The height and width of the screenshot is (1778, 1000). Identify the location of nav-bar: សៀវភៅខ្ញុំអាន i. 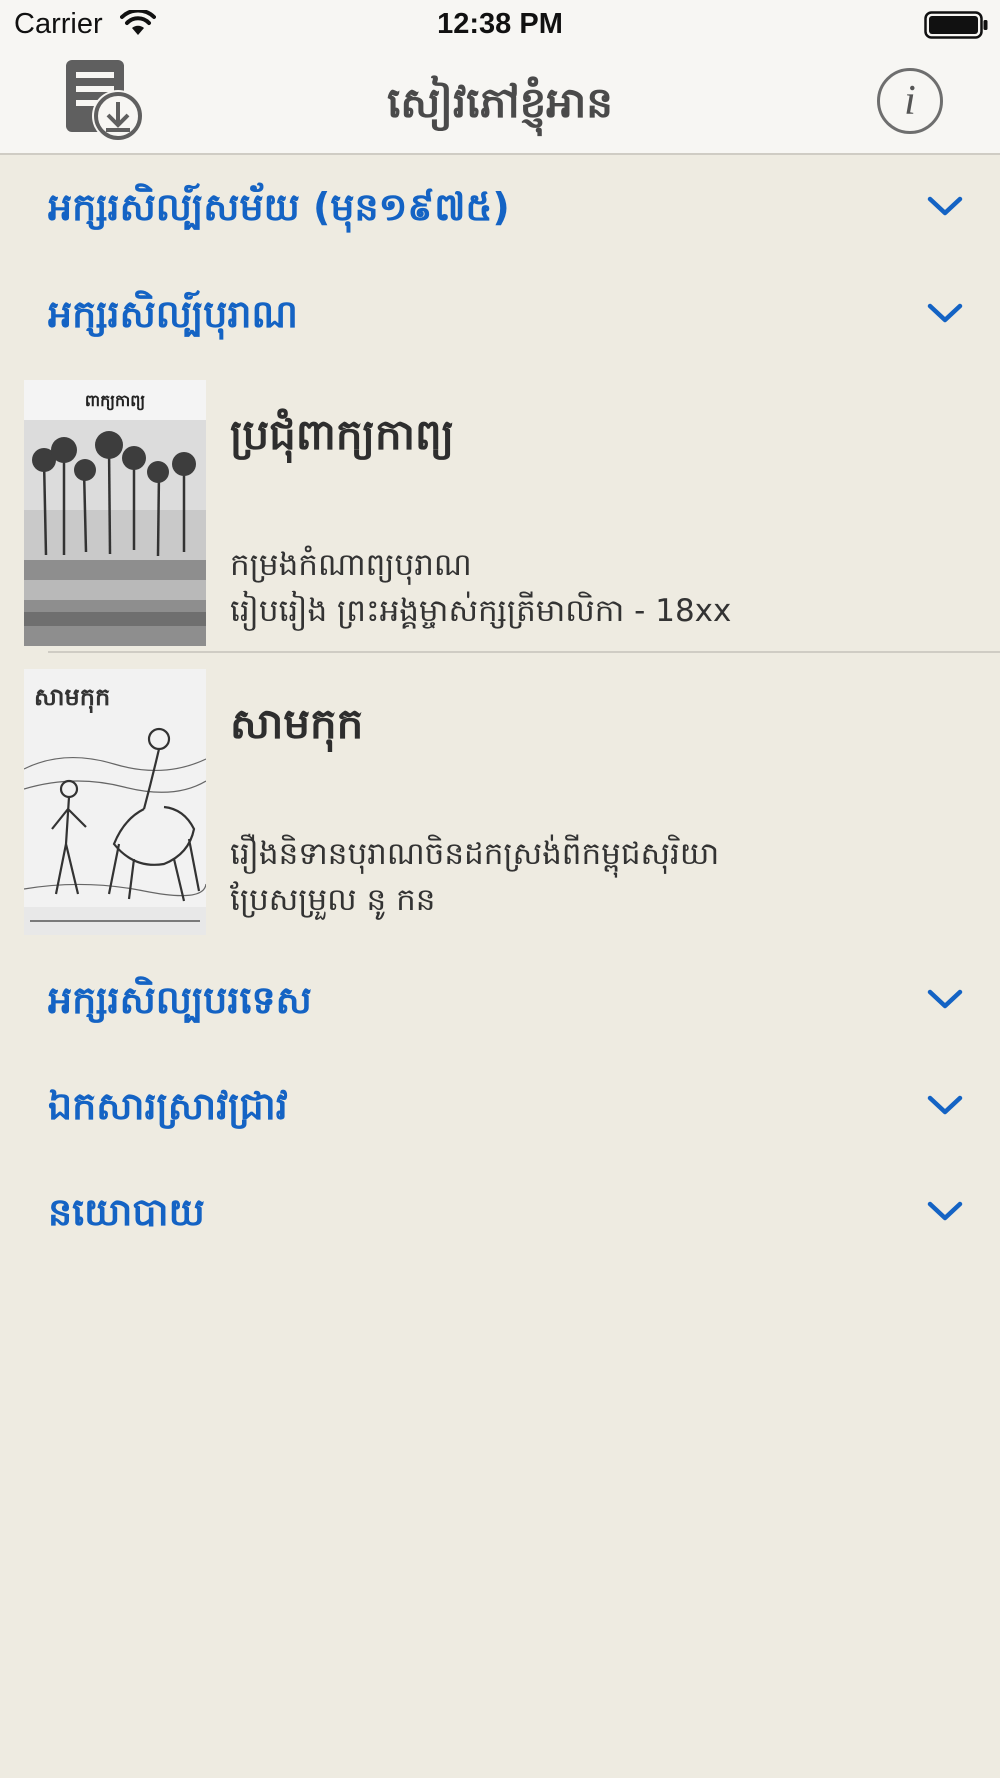
(500, 101).